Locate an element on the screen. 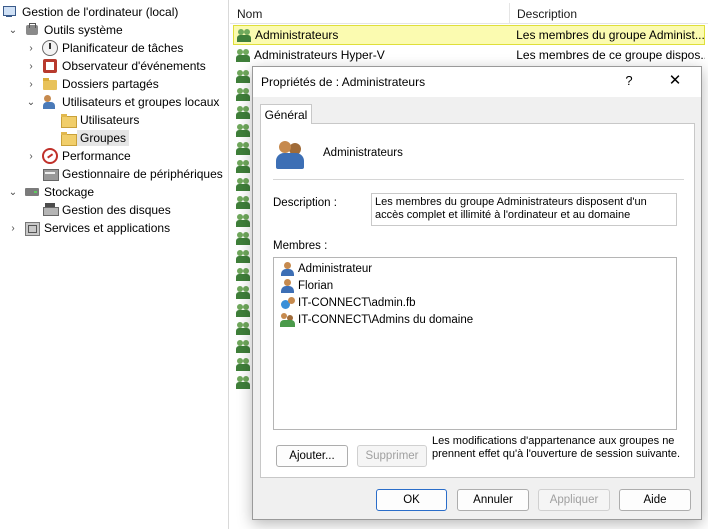 This screenshot has width=708, height=529. cancel-button: Annuler is located at coordinates (493, 500).